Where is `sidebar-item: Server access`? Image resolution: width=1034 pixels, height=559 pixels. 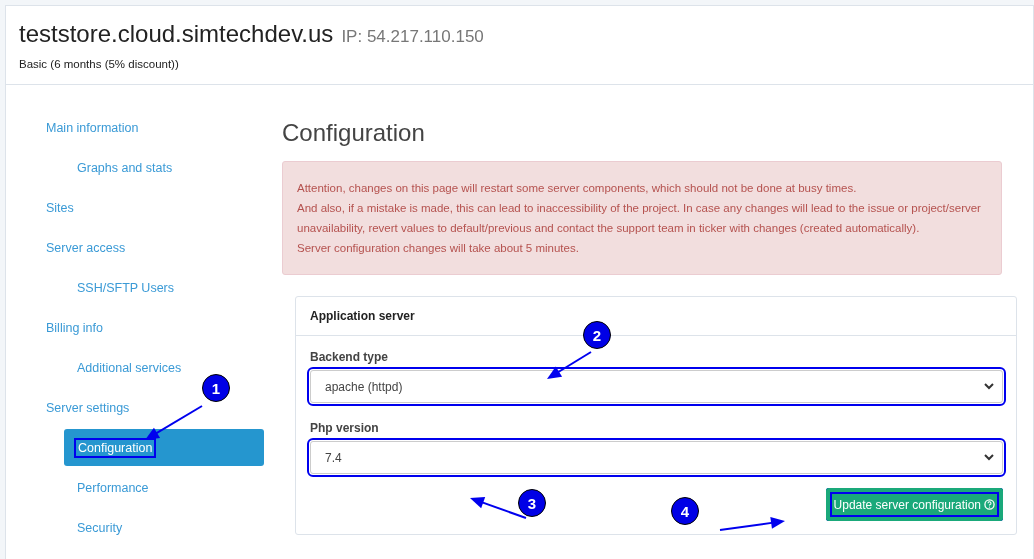 sidebar-item: Server access is located at coordinates (146, 247).